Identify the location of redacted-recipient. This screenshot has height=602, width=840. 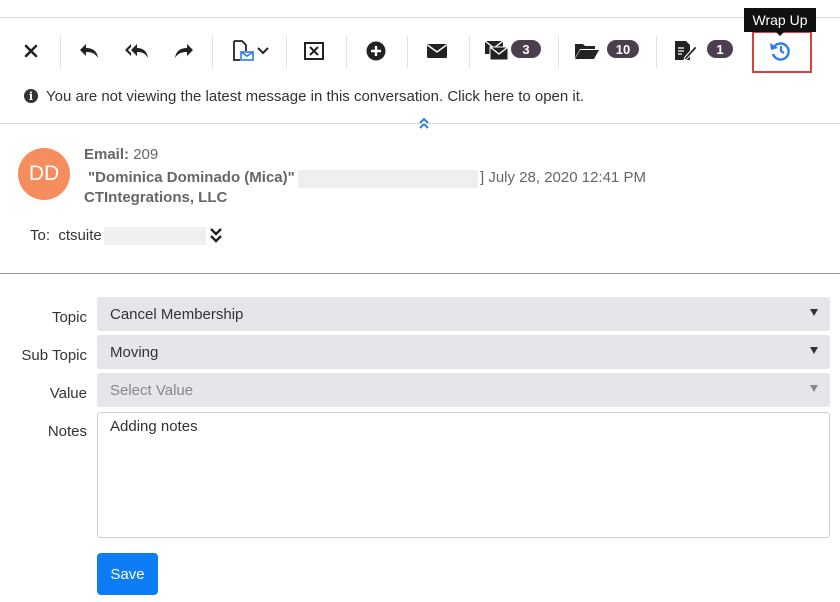
(155, 236).